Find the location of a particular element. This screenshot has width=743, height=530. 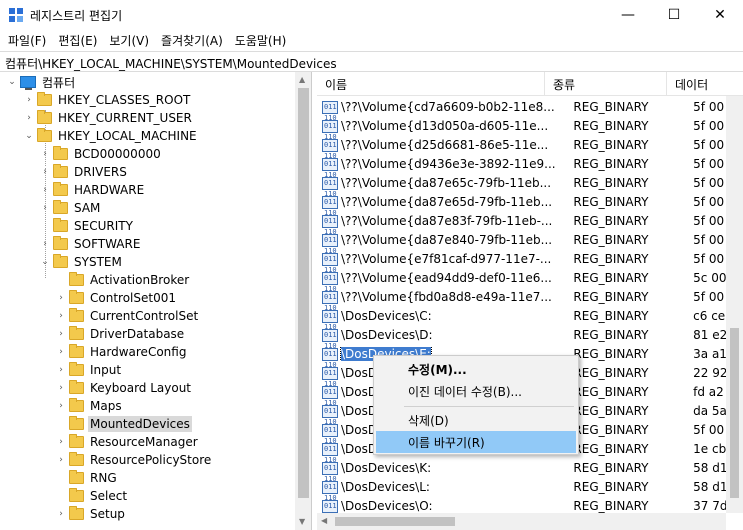

tree-node-drivers: › DRIVERS is located at coordinates (84, 172).